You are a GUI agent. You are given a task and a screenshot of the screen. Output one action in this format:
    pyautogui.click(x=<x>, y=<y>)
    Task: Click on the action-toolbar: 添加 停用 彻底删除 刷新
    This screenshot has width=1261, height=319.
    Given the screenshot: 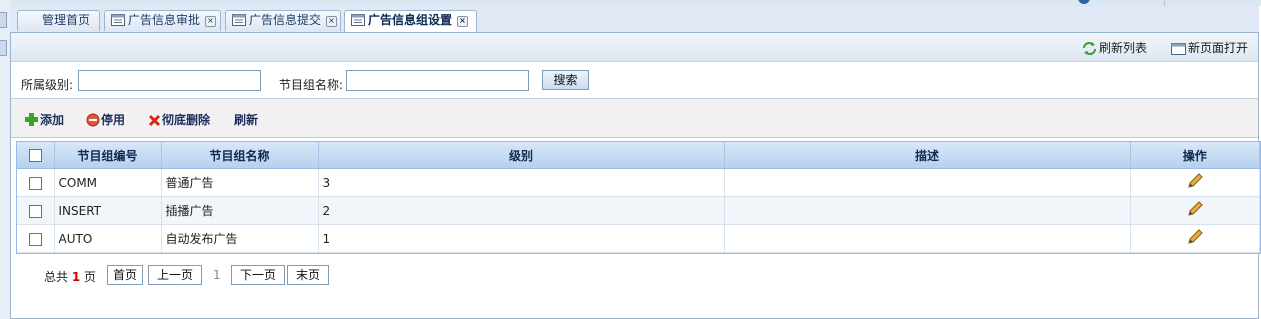 What is the action you would take?
    pyautogui.click(x=634, y=118)
    